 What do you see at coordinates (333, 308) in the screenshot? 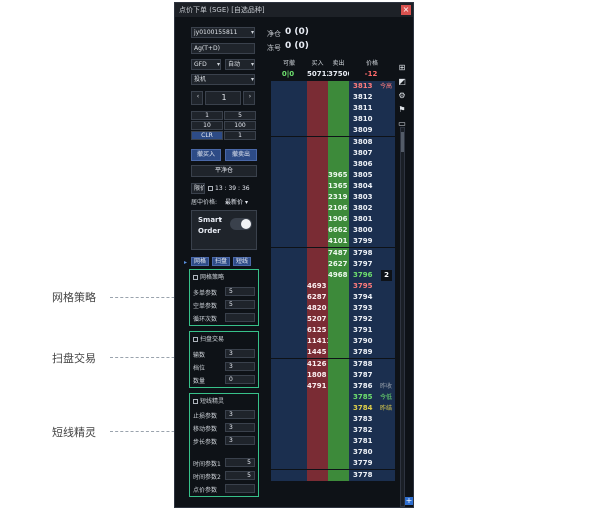
I see `ladder-row: 4820 3793` at bounding box center [333, 308].